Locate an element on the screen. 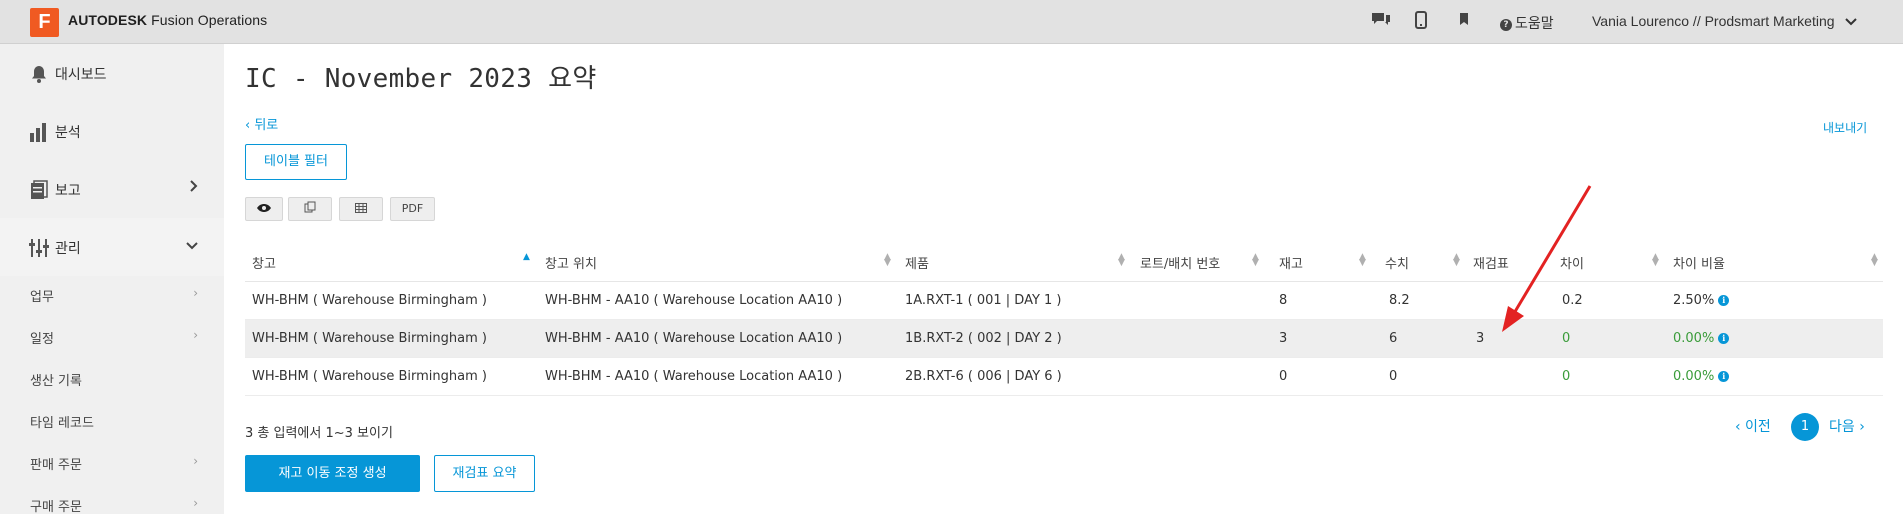 This screenshot has width=1903, height=524. sidebar-sub-label: 일정 is located at coordinates (42, 339).